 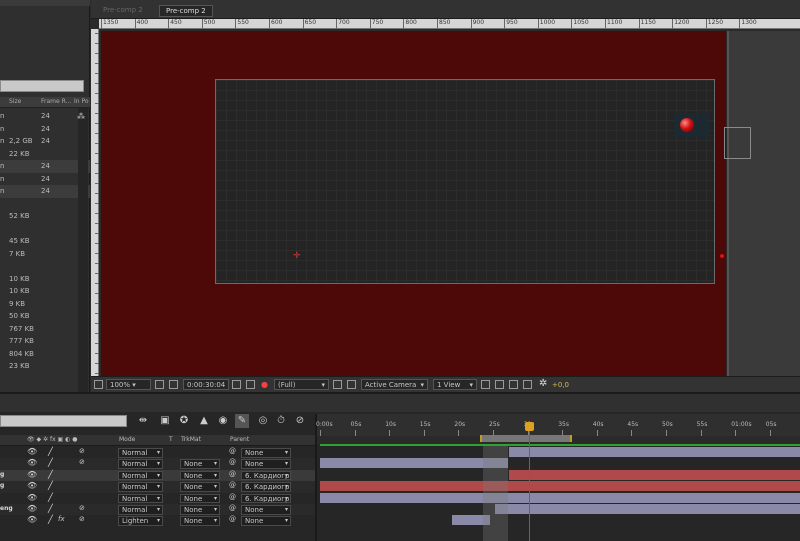 I want to click on project-item-row: 7 KB, so click(x=45, y=254).